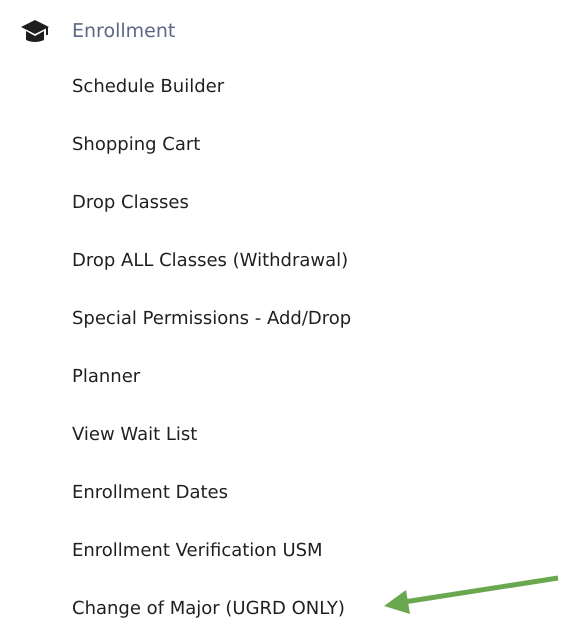 The height and width of the screenshot is (644, 576). I want to click on menu-link: Planner, so click(106, 377).